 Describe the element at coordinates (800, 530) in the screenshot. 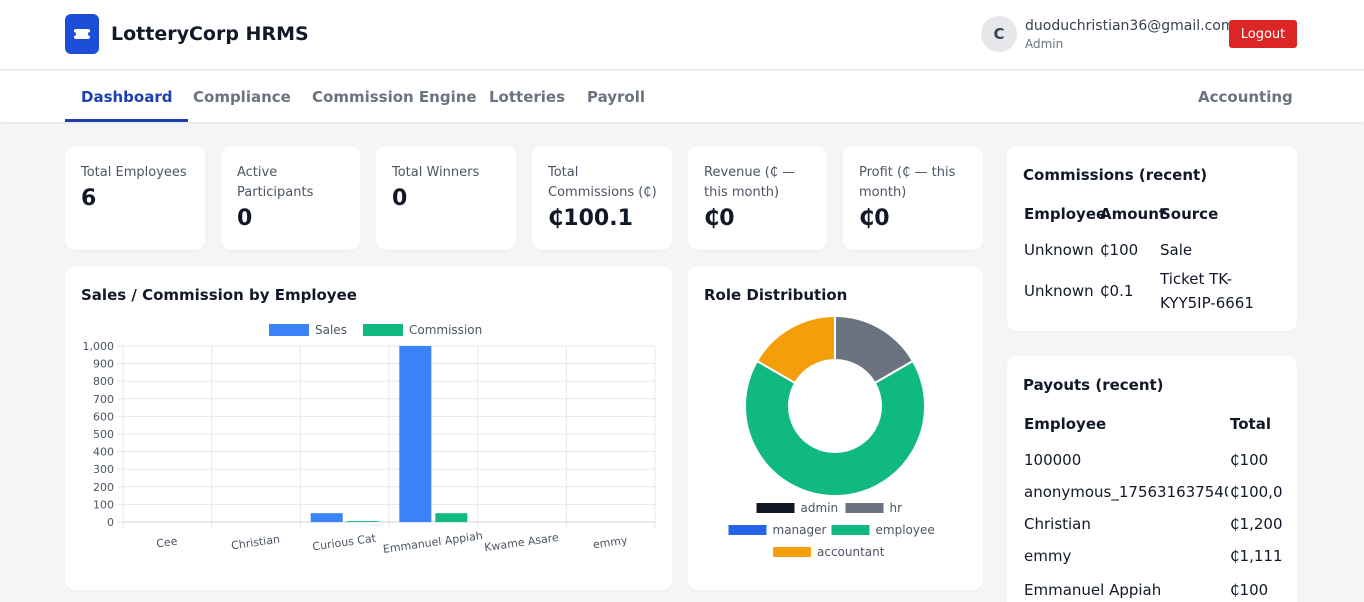

I see `legend-label: manager` at that location.